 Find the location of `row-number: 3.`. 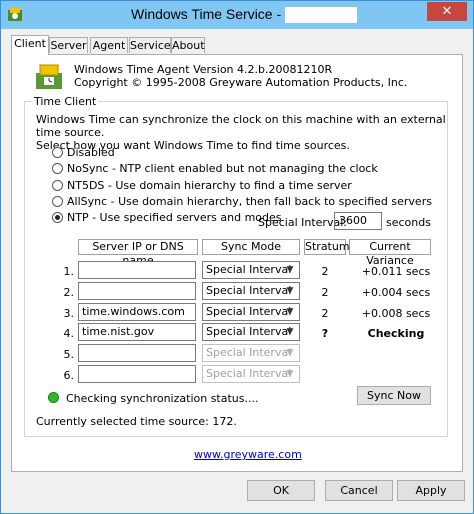

row-number: 3. is located at coordinates (69, 313).